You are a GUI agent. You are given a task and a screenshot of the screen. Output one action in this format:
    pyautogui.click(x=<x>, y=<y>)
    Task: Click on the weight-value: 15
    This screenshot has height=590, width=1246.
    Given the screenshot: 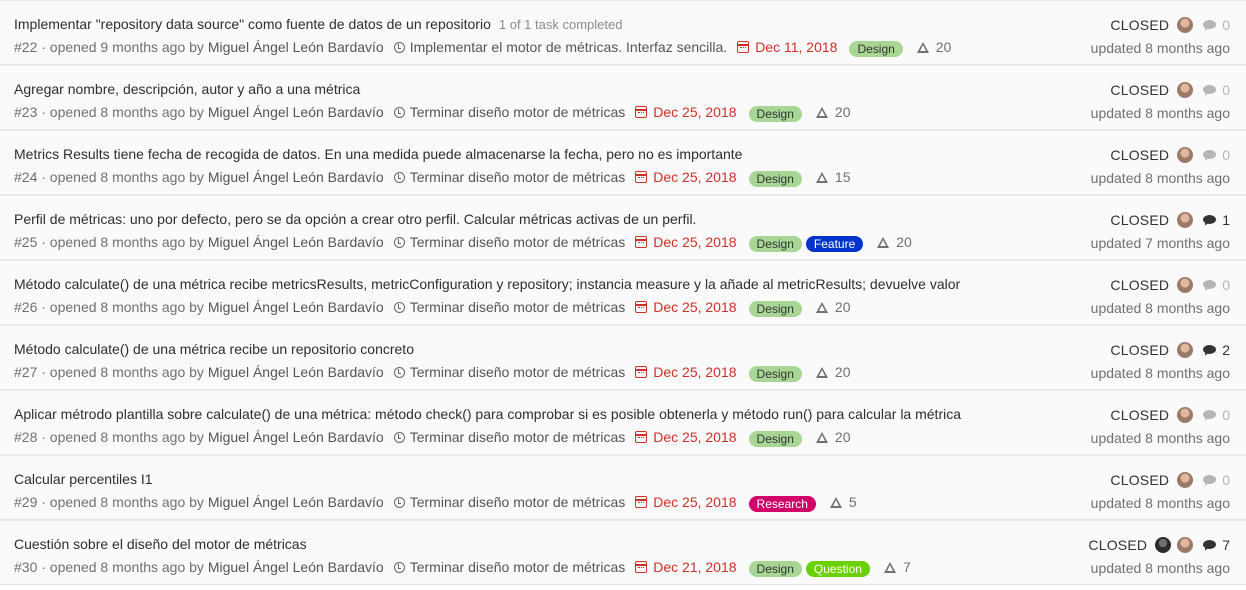 What is the action you would take?
    pyautogui.click(x=842, y=177)
    